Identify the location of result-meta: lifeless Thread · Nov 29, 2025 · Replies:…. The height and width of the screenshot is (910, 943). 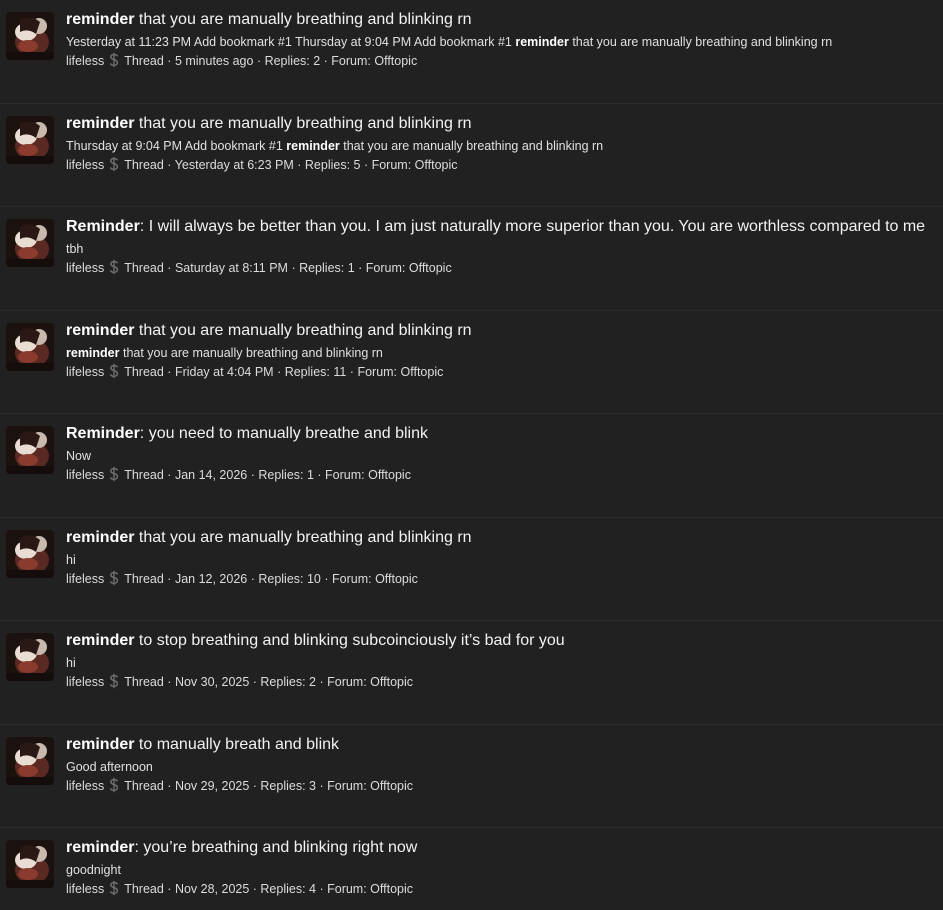
(497, 786).